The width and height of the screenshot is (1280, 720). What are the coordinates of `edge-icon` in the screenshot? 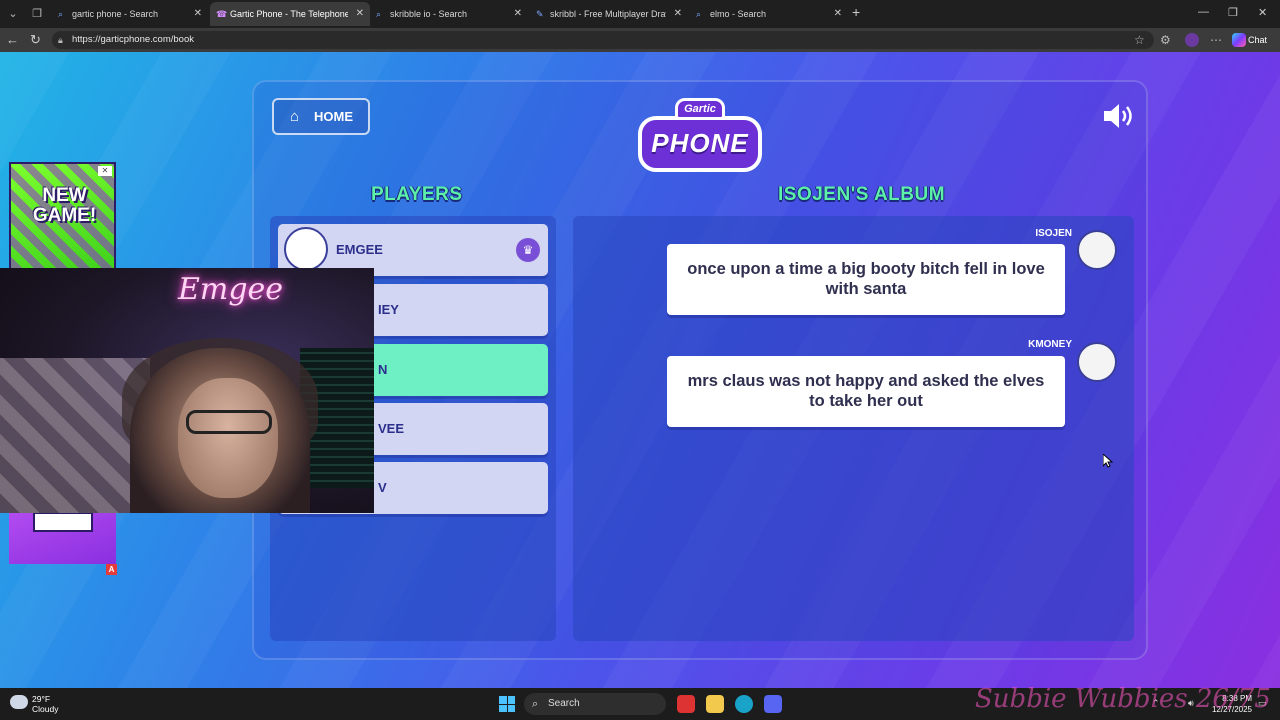 It's located at (744, 704).